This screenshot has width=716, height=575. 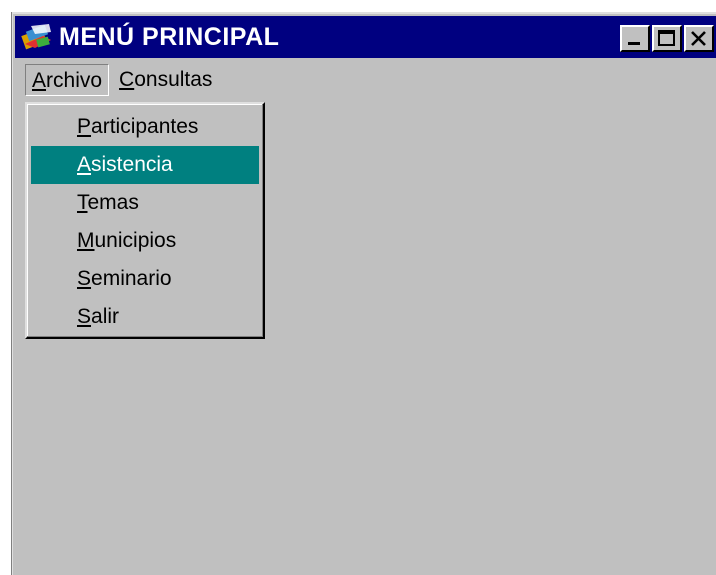 What do you see at coordinates (105, 316) in the screenshot?
I see `menu-item-label: alir` at bounding box center [105, 316].